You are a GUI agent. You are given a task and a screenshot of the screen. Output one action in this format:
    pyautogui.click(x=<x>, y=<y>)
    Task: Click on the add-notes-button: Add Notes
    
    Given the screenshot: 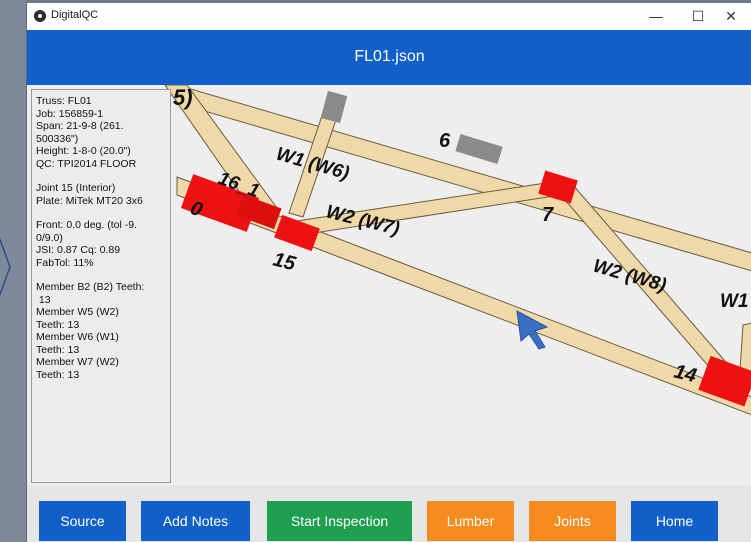 What is the action you would take?
    pyautogui.click(x=195, y=521)
    